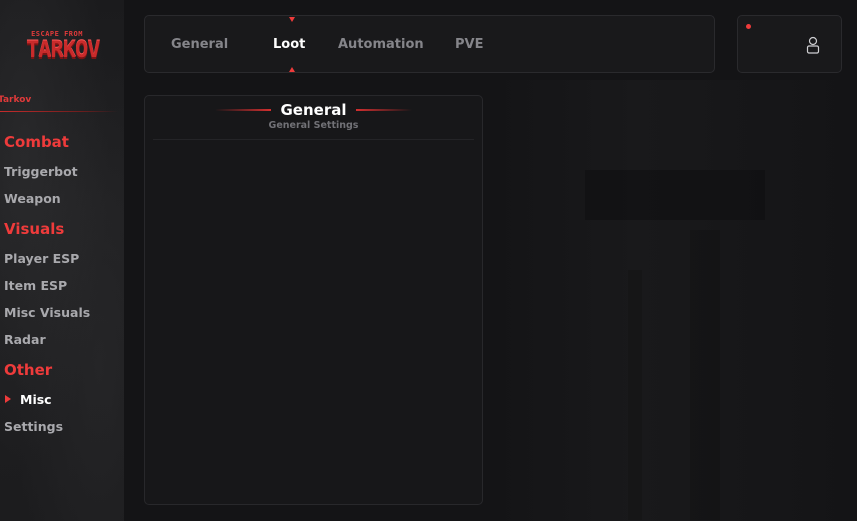 The image size is (857, 521). Describe the element at coordinates (35, 285) in the screenshot. I see `sidebar-item-item-esp: Item ESP` at that location.